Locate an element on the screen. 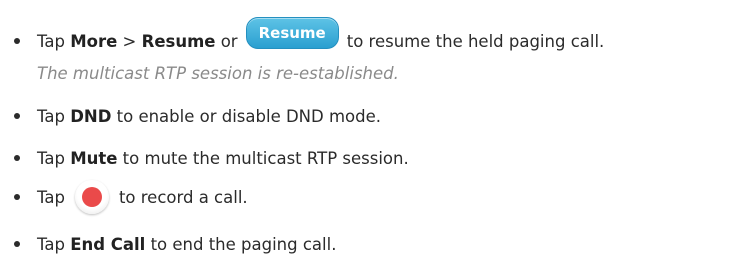 This screenshot has width=739, height=266. list-item-dnd: Tap DND to enable or disable DND mode. is located at coordinates (369, 116).